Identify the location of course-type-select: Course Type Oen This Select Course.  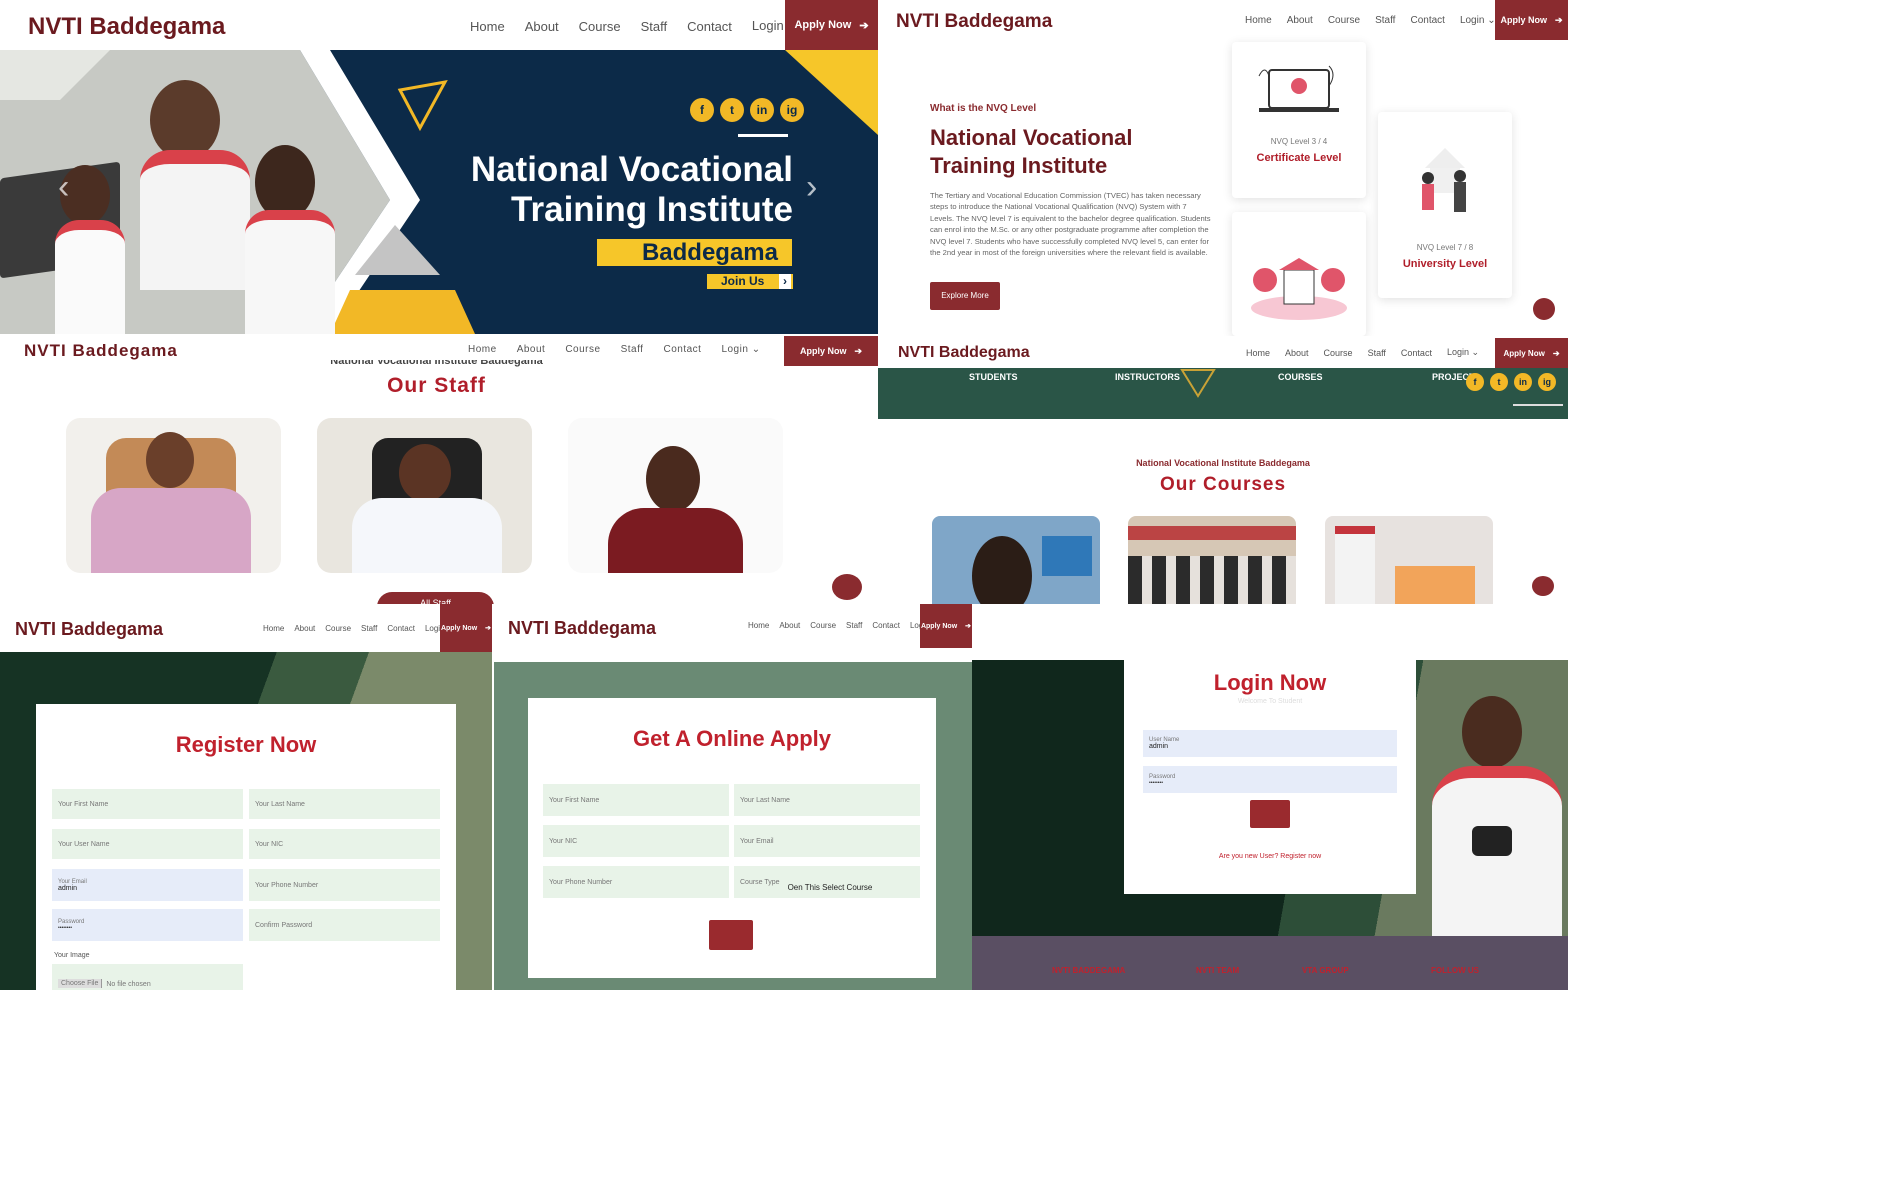
(827, 882).